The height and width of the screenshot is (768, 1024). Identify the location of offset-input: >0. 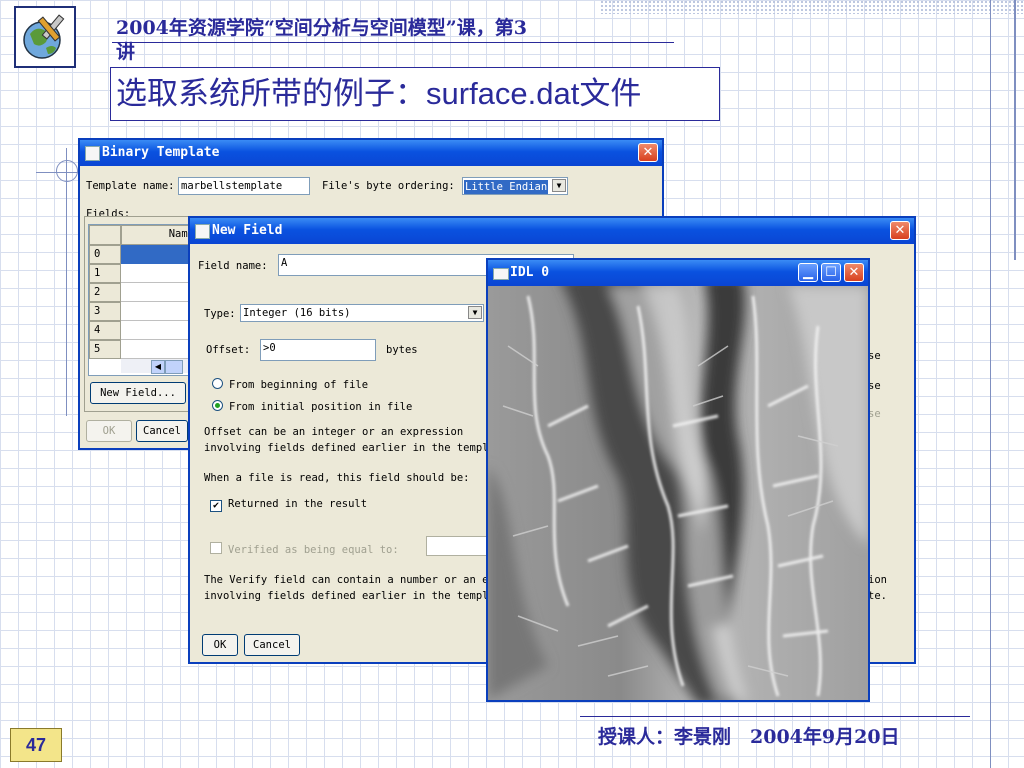
(318, 350).